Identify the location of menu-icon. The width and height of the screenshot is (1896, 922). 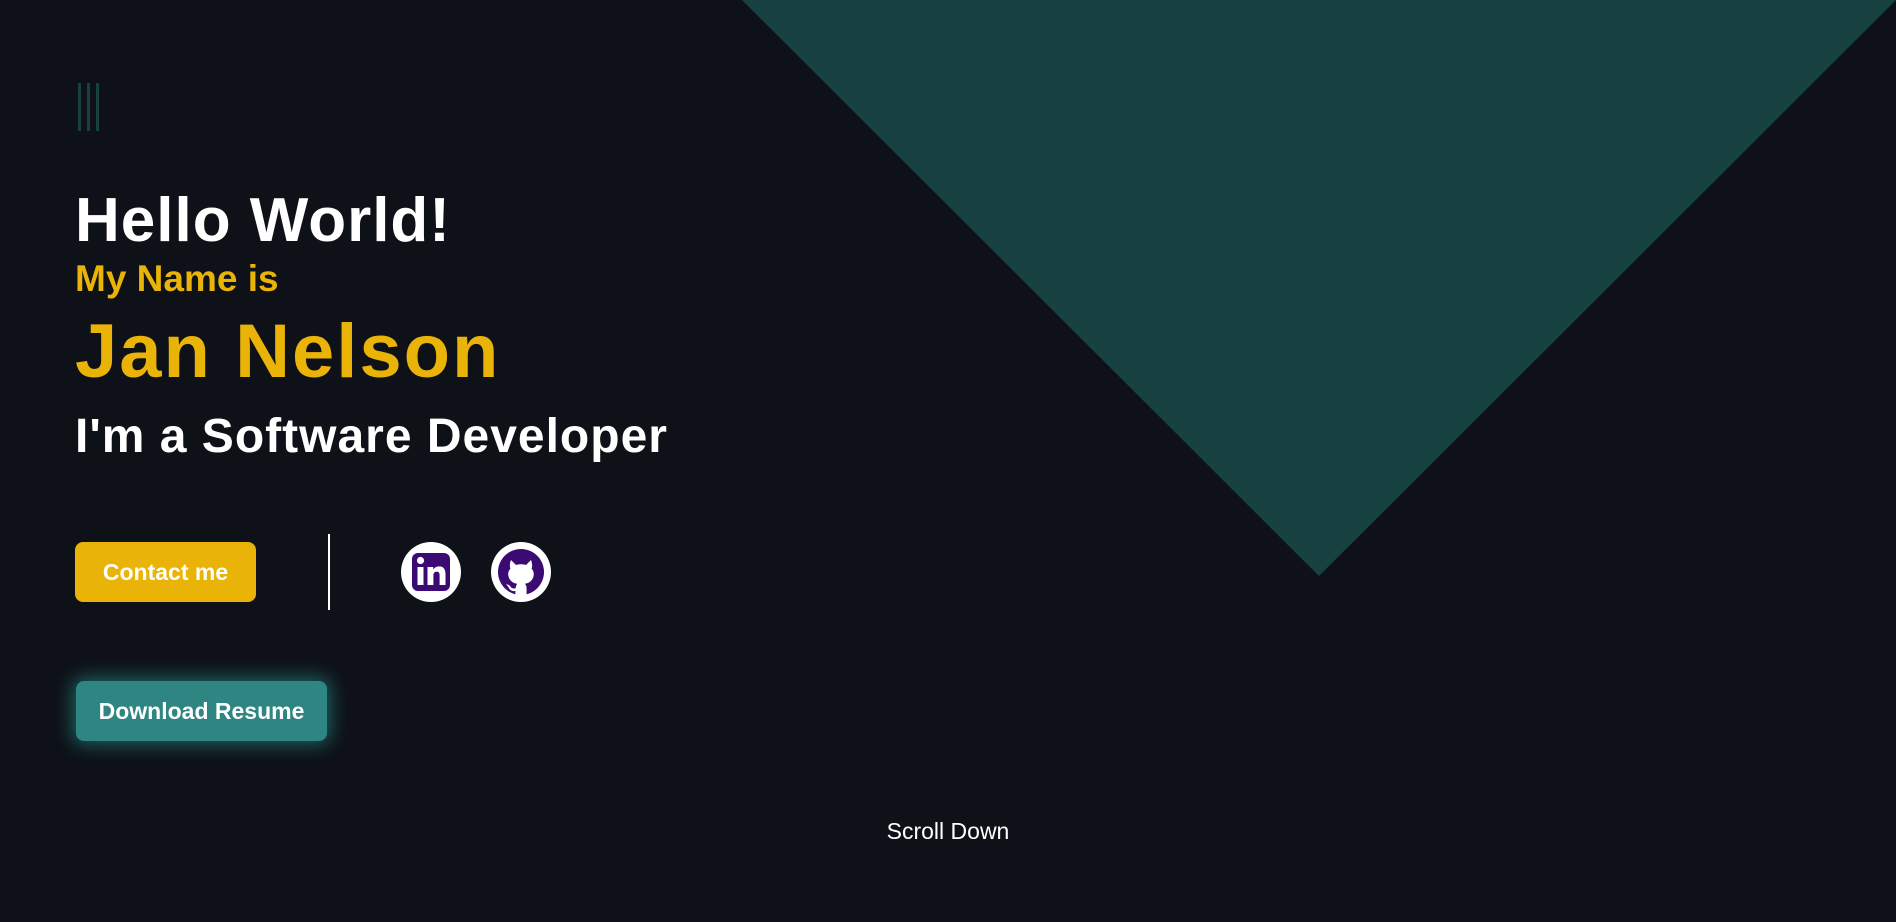
(94, 107).